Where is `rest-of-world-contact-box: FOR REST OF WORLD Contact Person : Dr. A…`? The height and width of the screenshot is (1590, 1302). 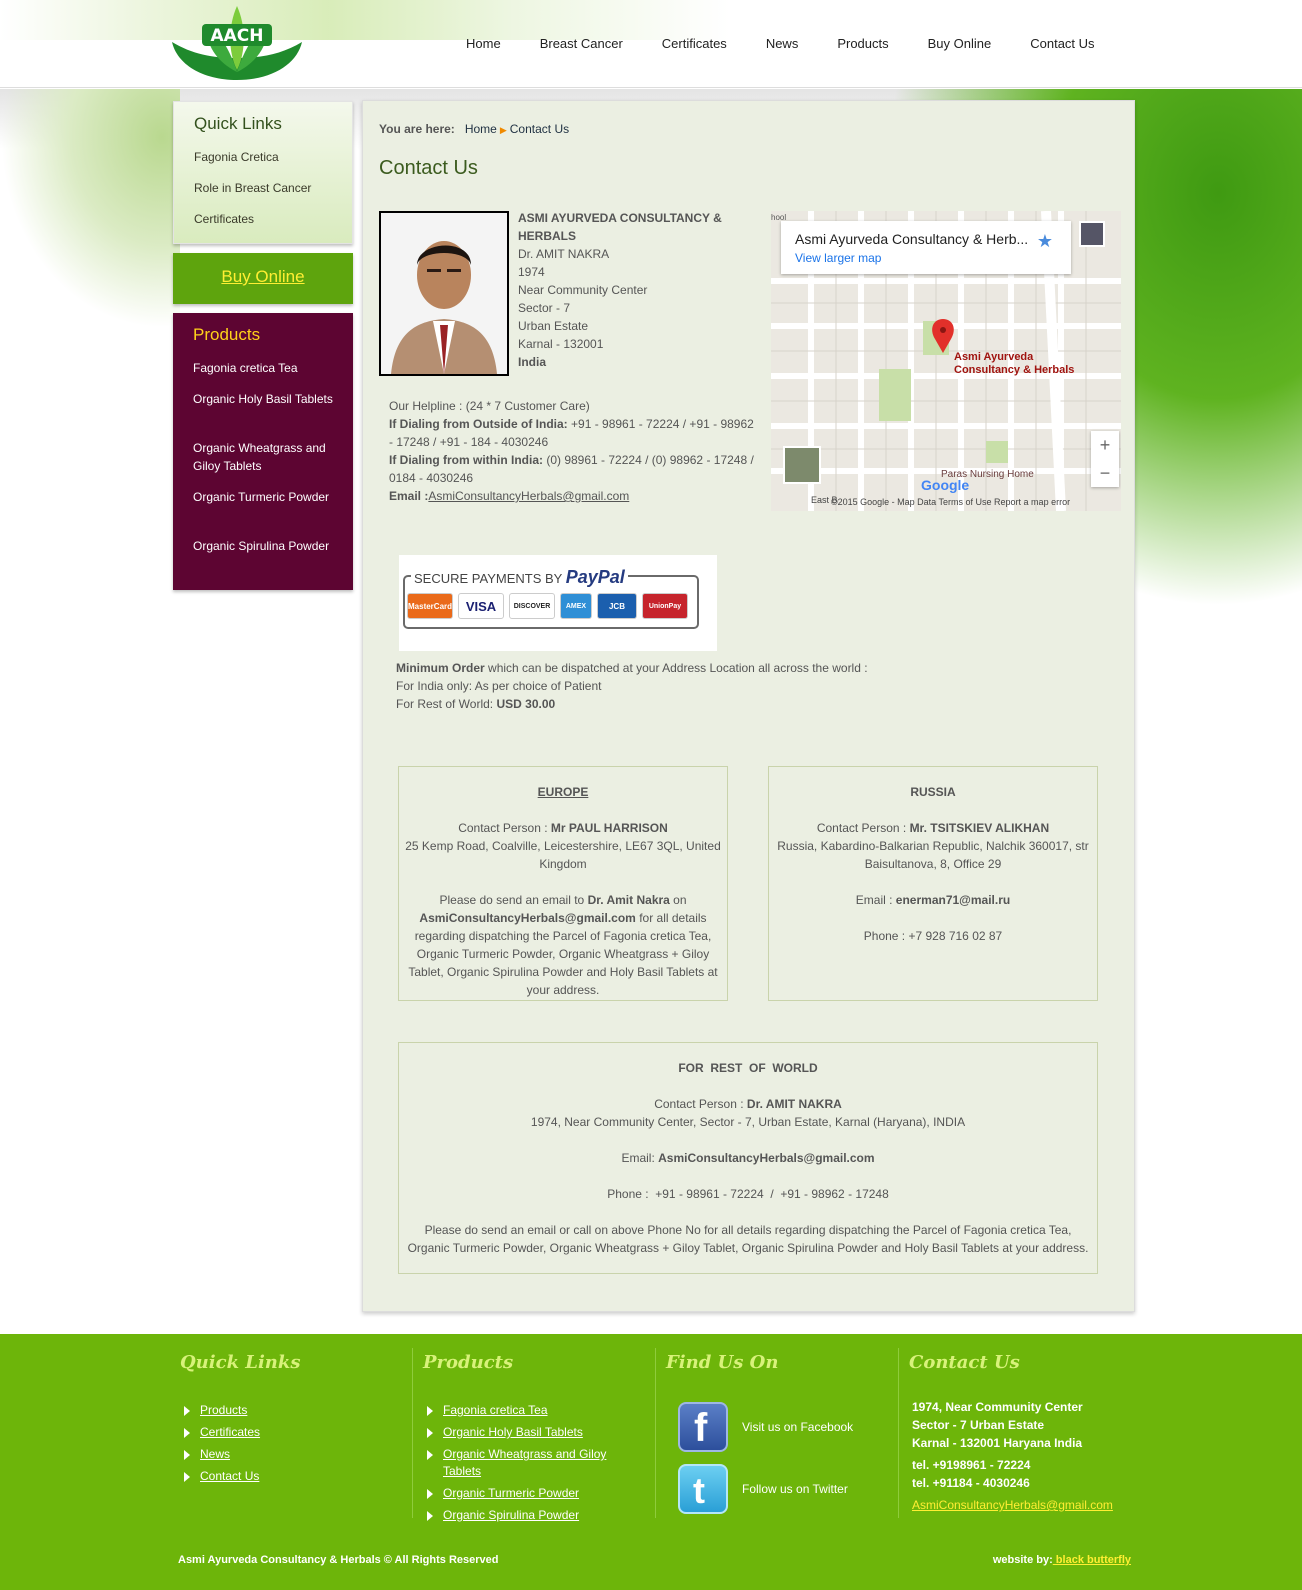 rest-of-world-contact-box: FOR REST OF WORLD Contact Person : Dr. A… is located at coordinates (748, 1158).